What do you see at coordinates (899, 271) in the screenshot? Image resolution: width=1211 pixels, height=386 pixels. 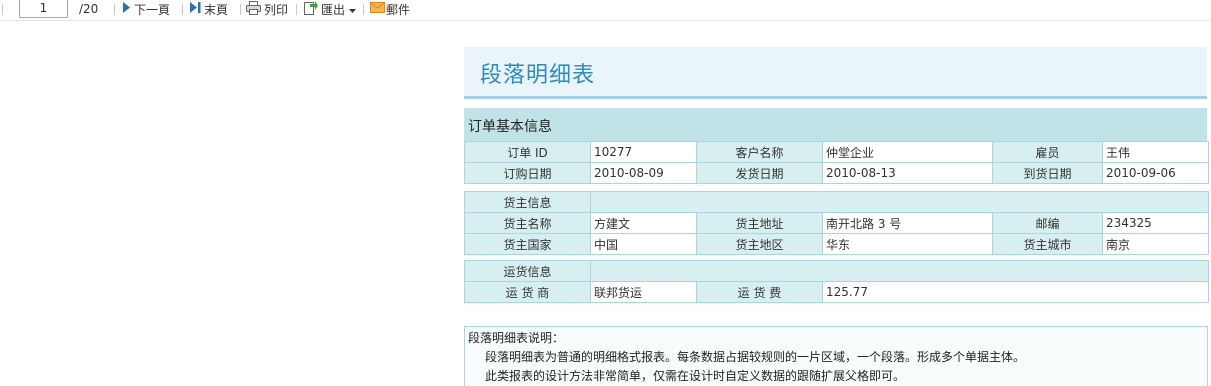 I see `freight-heading-filler` at bounding box center [899, 271].